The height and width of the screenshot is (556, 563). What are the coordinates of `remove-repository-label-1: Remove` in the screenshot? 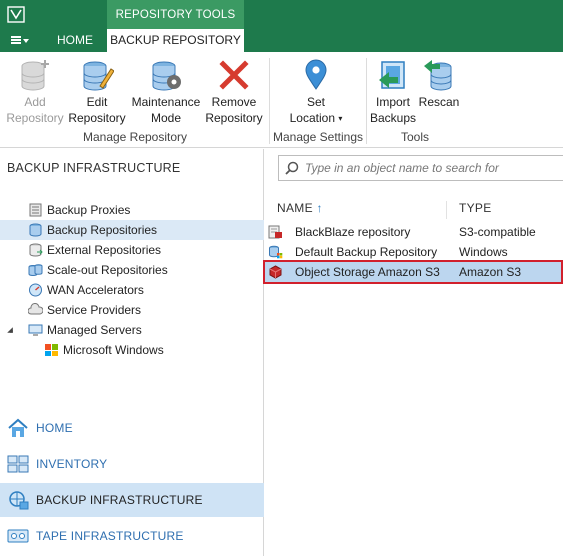 It's located at (234, 102).